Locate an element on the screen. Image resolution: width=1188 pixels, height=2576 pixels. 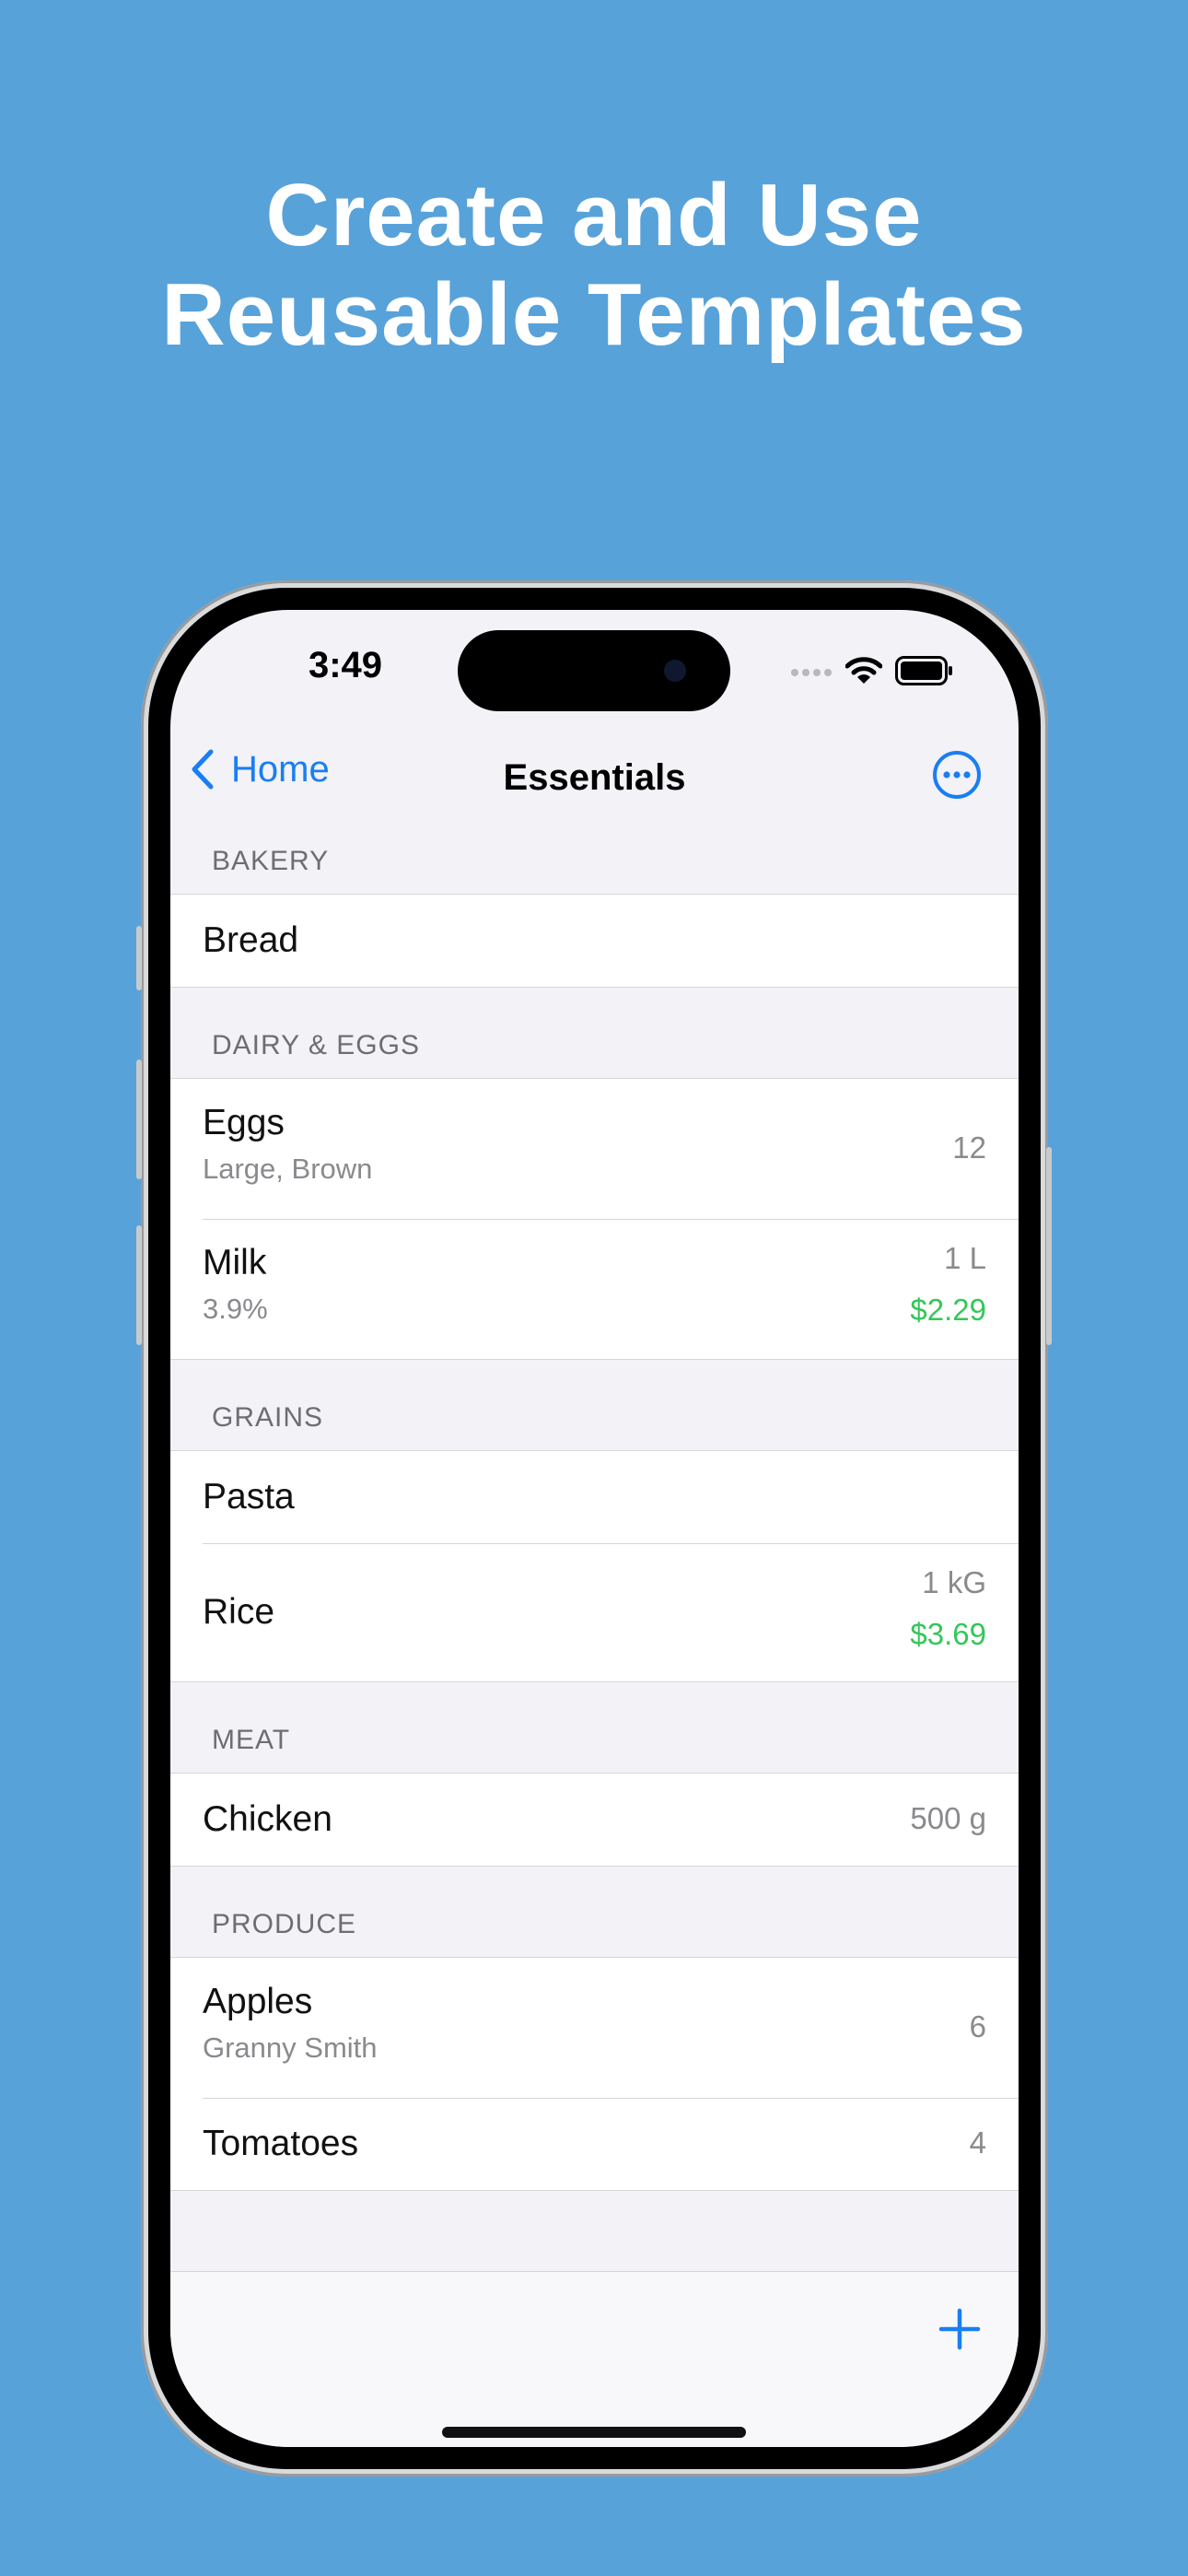
list-item: Chicken 500 g is located at coordinates (594, 1820).